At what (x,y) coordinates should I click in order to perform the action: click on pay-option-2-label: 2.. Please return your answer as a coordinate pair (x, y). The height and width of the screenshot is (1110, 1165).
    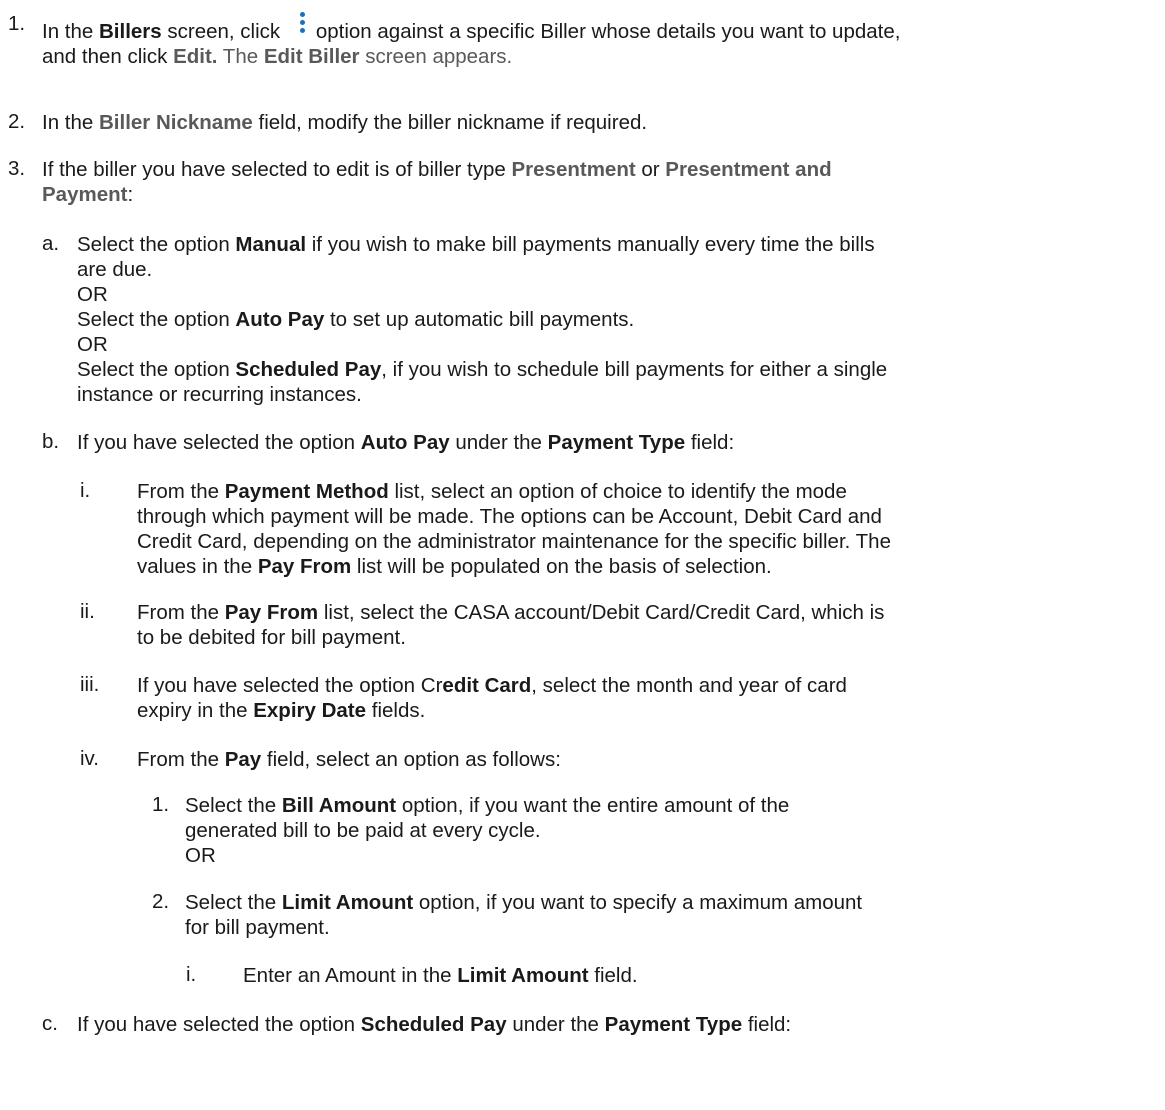
    Looking at the image, I should click on (161, 901).